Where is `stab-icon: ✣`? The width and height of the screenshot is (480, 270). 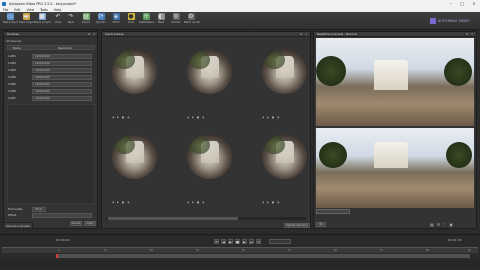 stab-icon: ✣ is located at coordinates (146, 16).